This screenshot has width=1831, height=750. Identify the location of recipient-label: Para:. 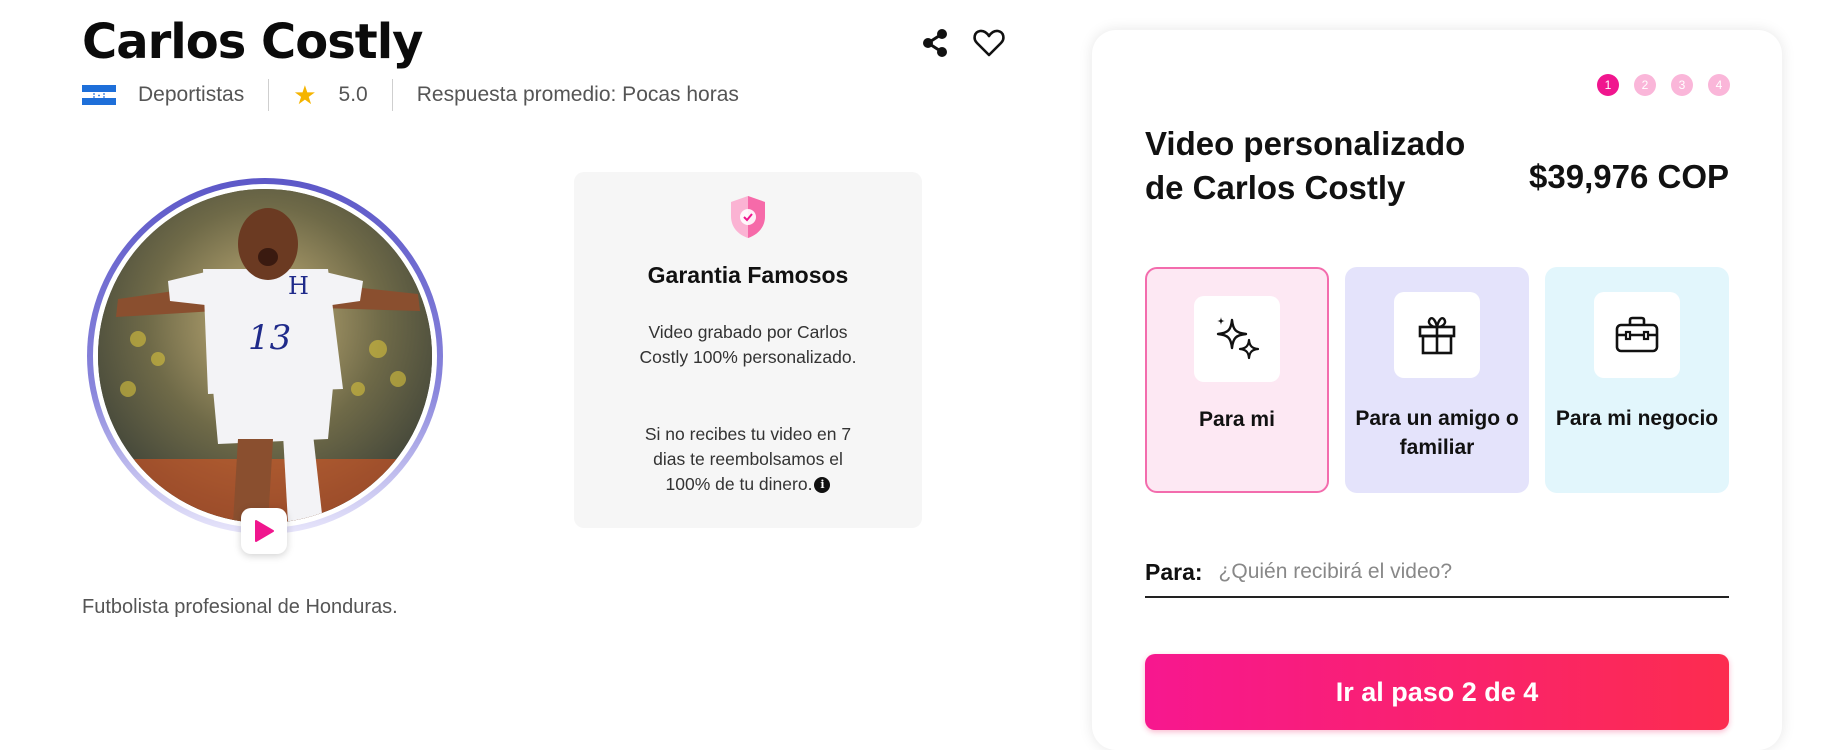
(1174, 571).